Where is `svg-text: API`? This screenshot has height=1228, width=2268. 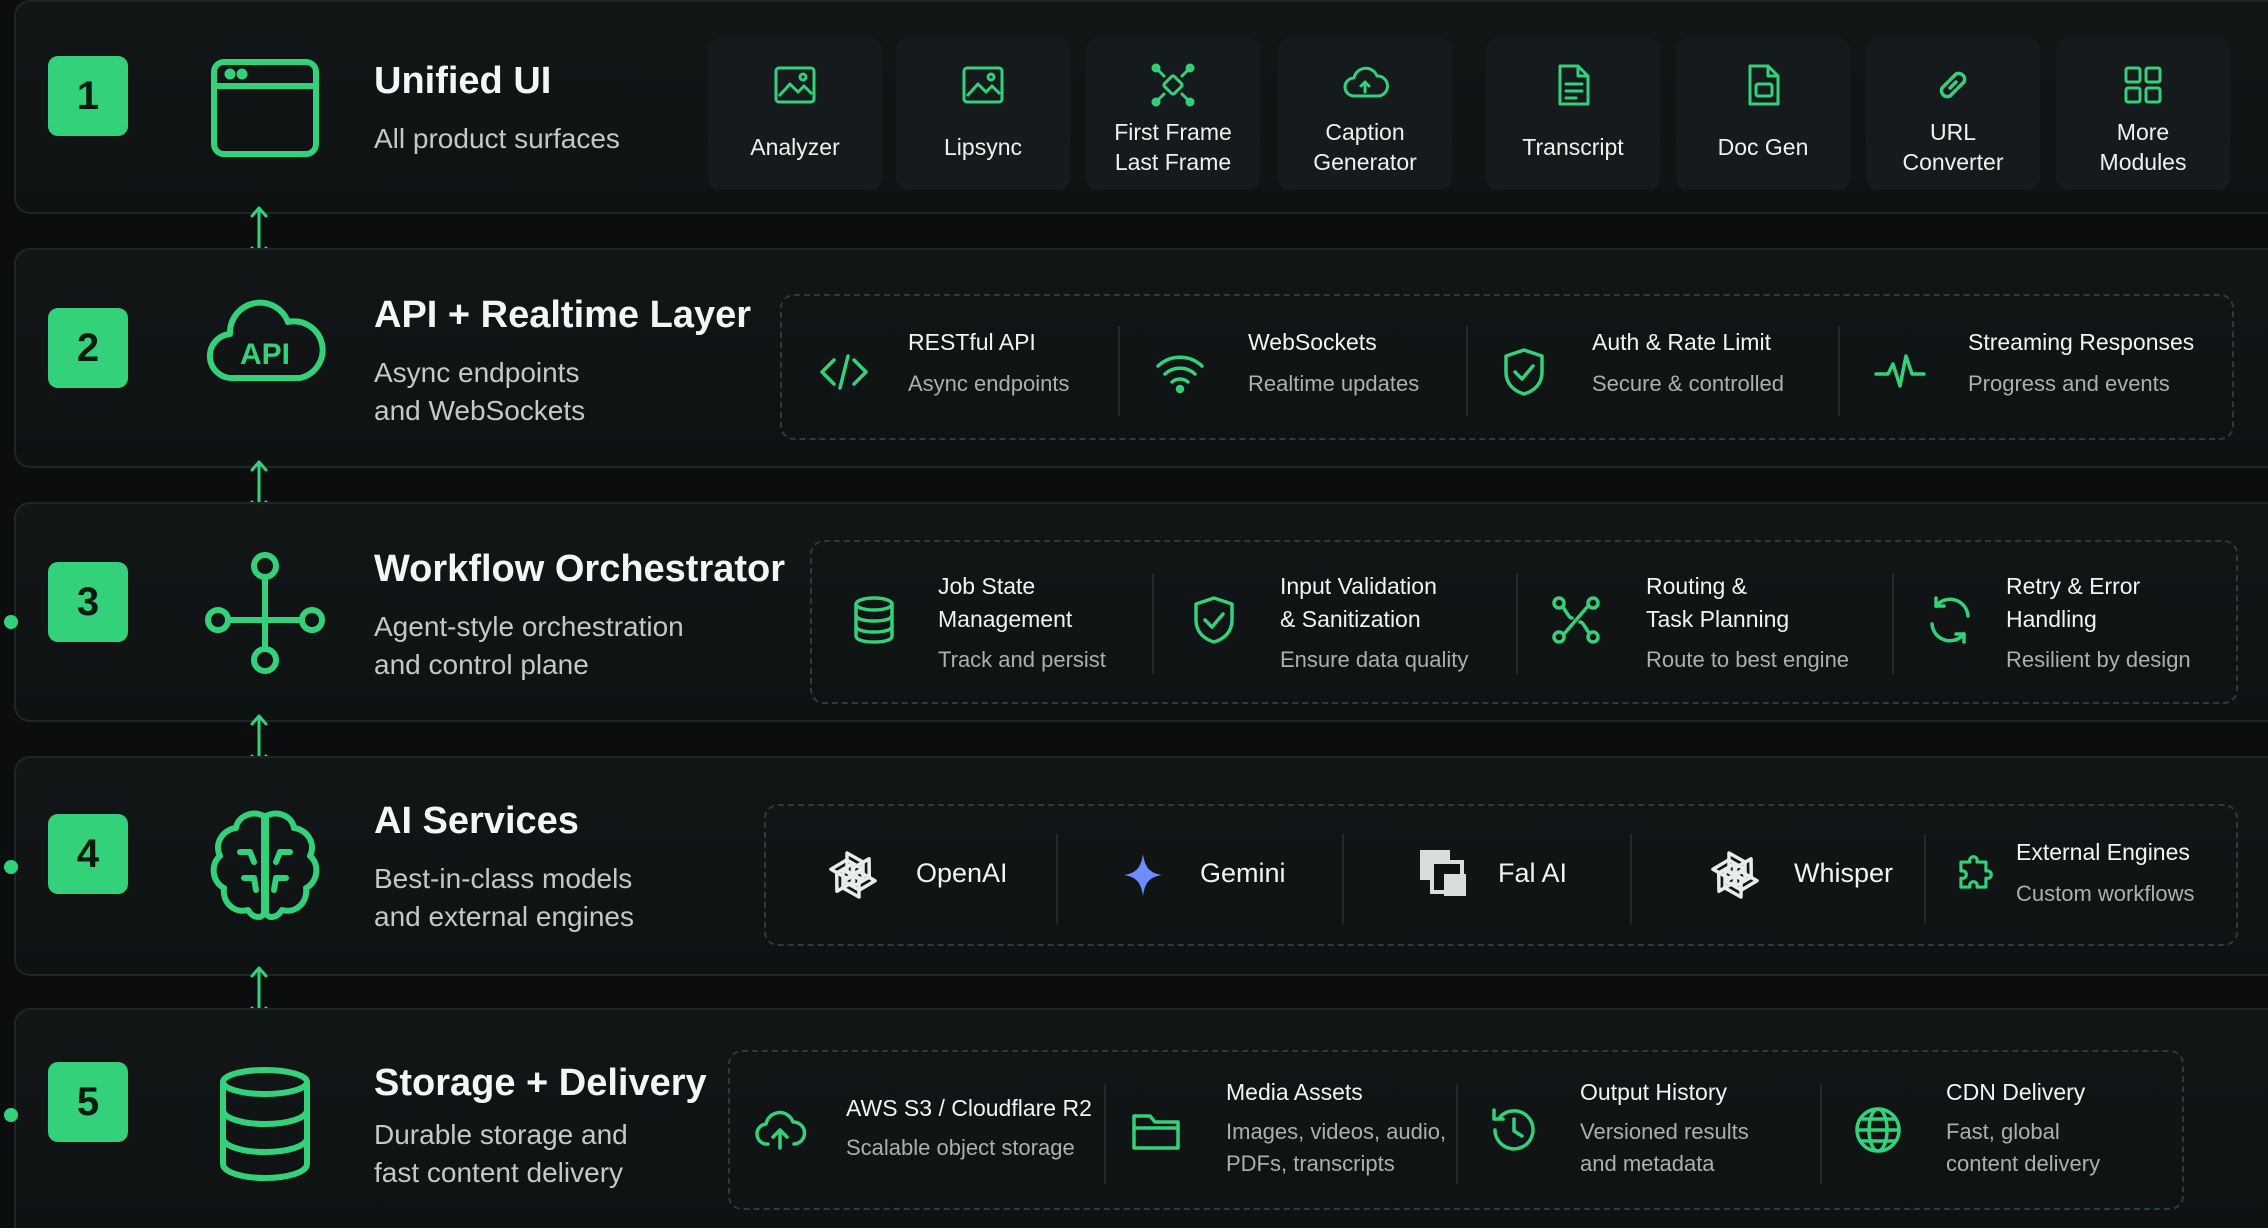 svg-text: API is located at coordinates (265, 354).